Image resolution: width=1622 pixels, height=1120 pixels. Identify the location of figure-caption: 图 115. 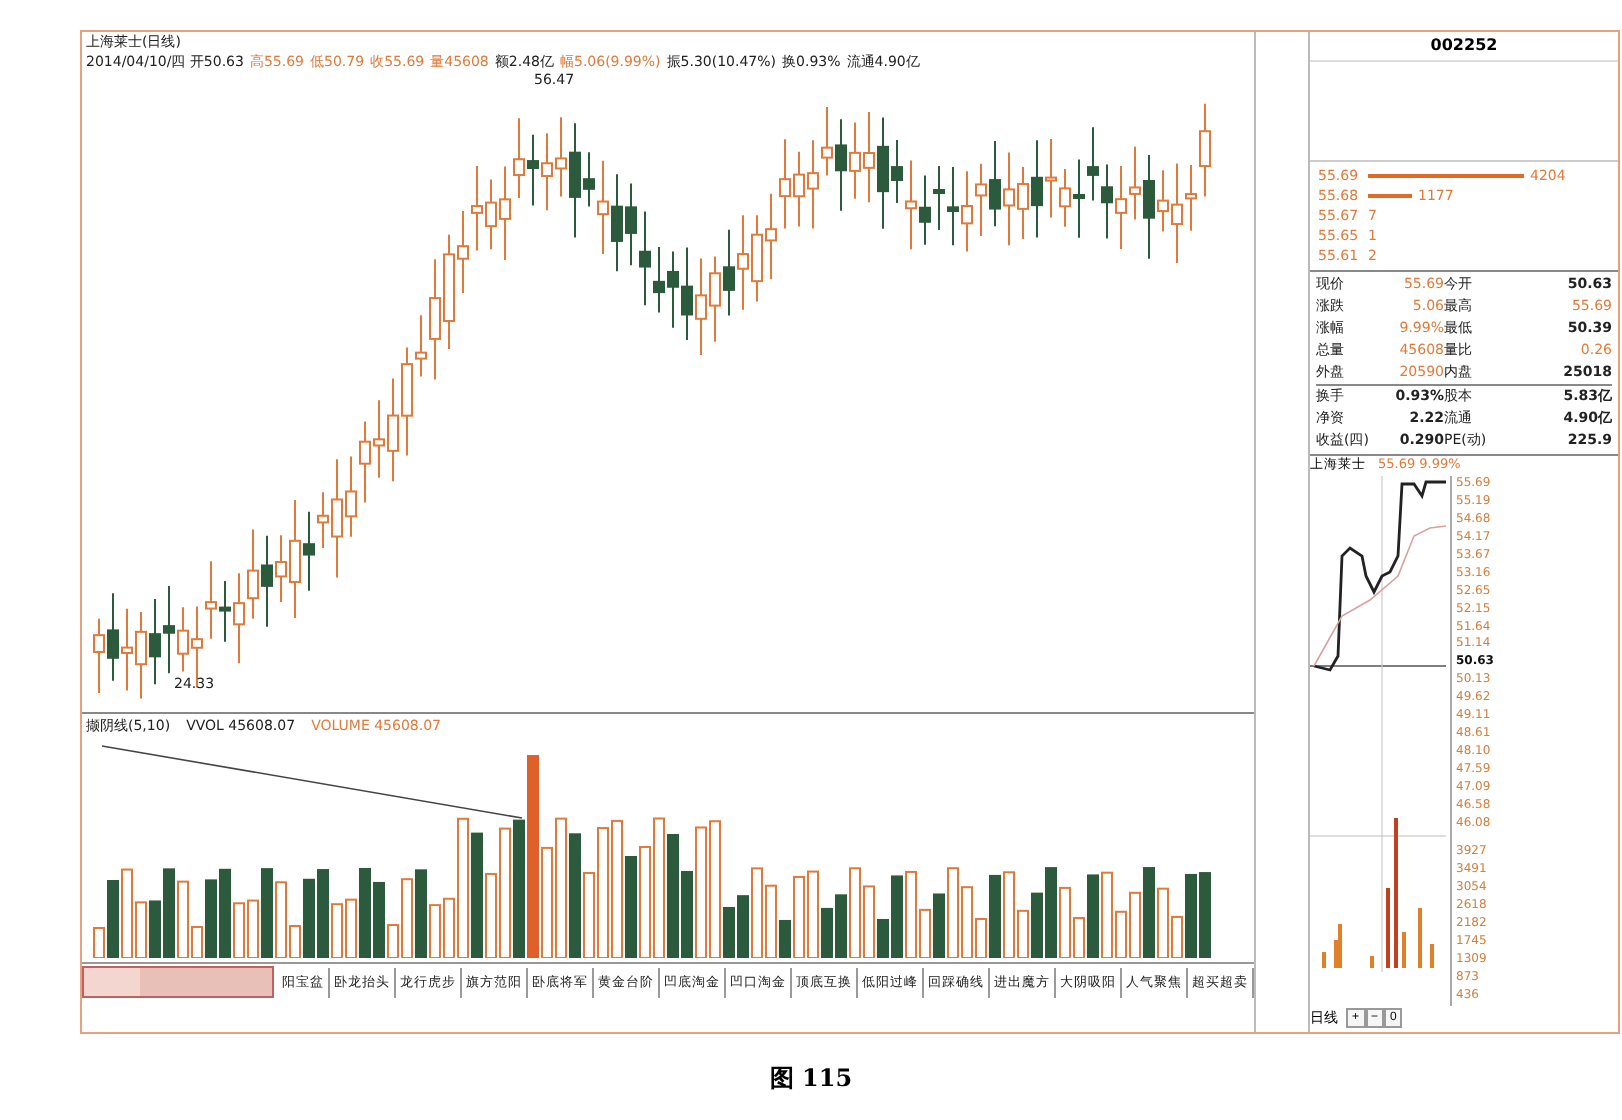
(811, 1079).